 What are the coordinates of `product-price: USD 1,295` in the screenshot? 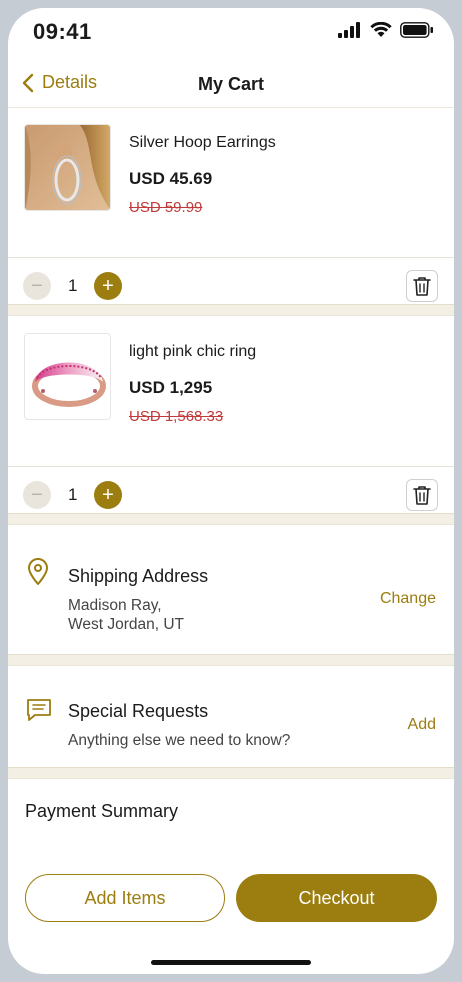 It's located at (171, 387).